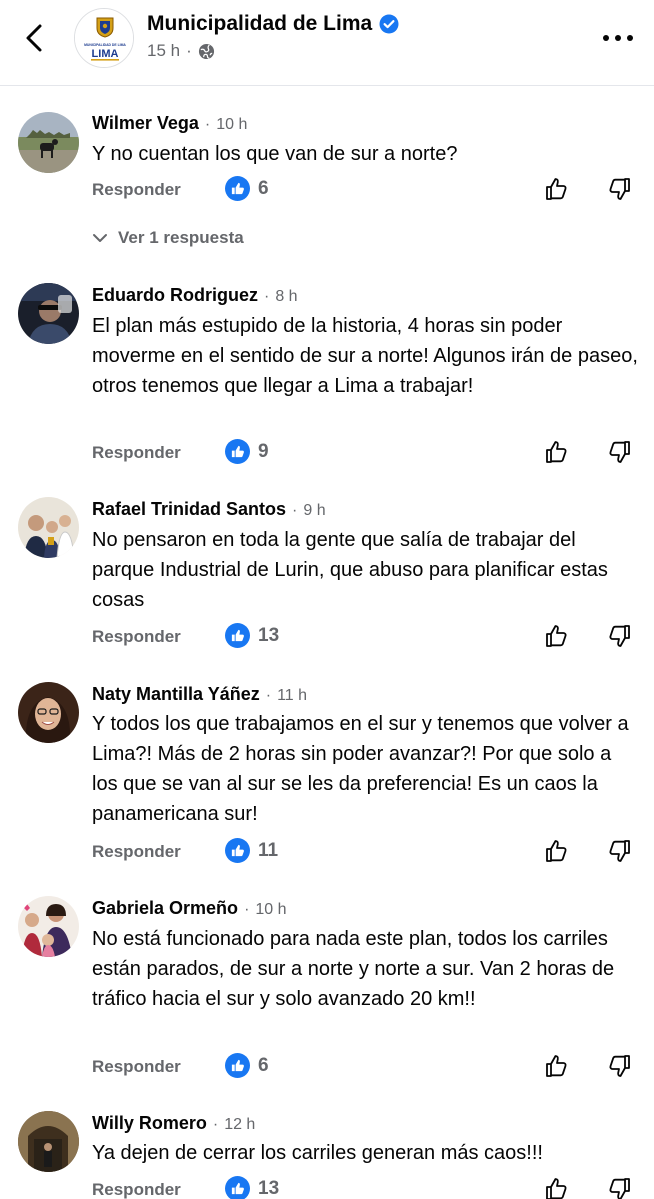  I want to click on comment-time: 9 h, so click(314, 511).